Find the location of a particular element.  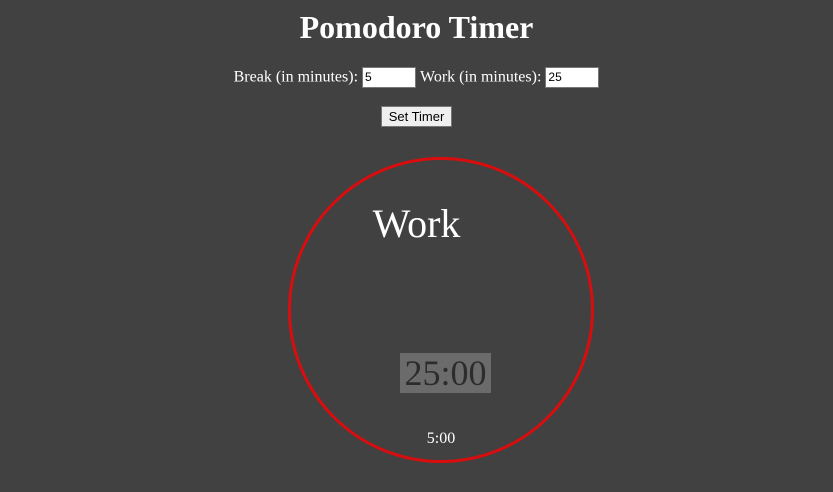

time-remaining-display: 25:00 is located at coordinates (445, 373).